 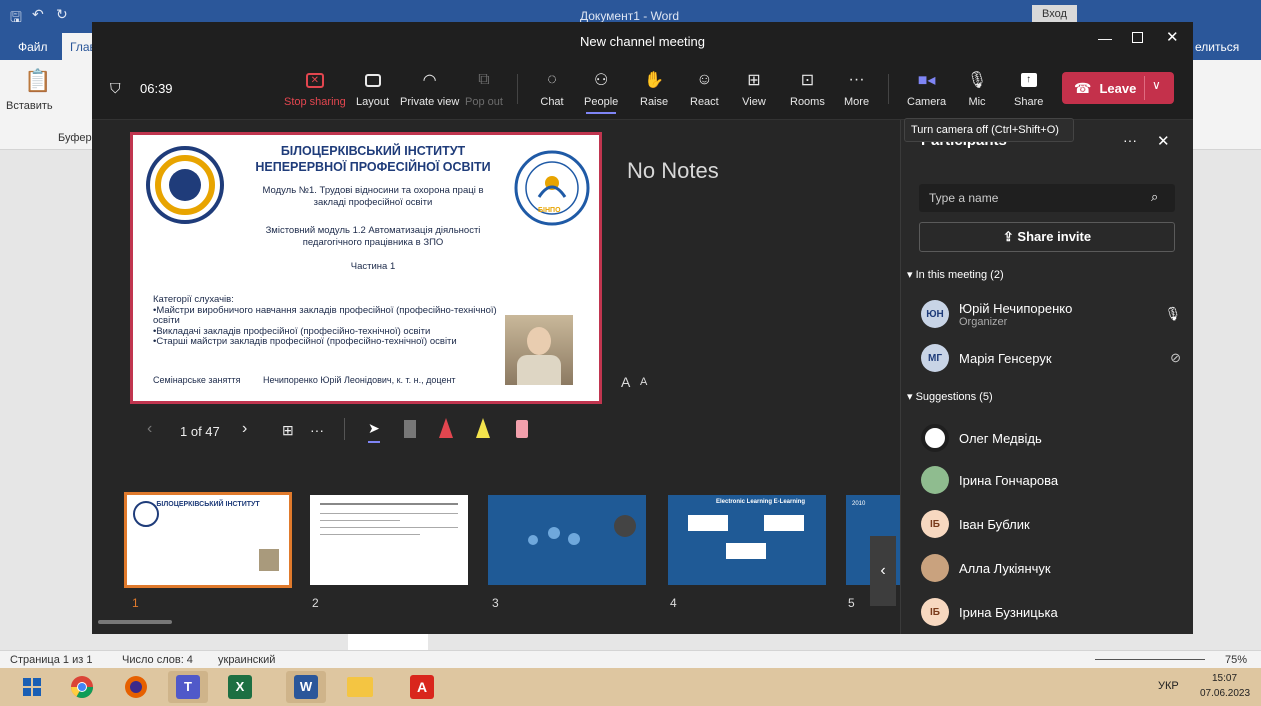 I want to click on layout-label: Layout, so click(x=373, y=102).